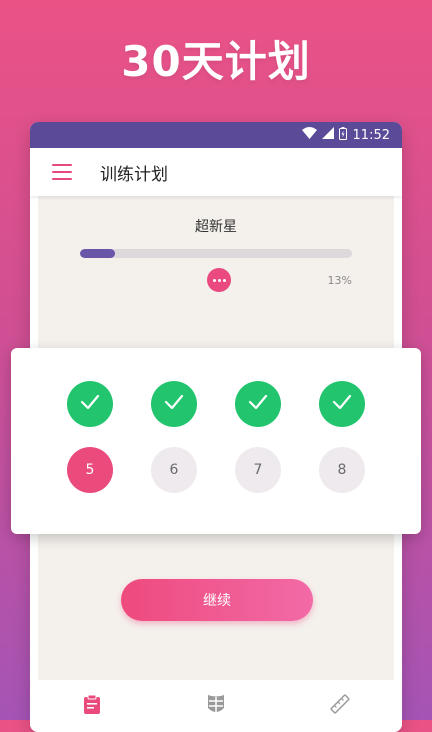  I want to click on day-6-button: 6, so click(174, 470).